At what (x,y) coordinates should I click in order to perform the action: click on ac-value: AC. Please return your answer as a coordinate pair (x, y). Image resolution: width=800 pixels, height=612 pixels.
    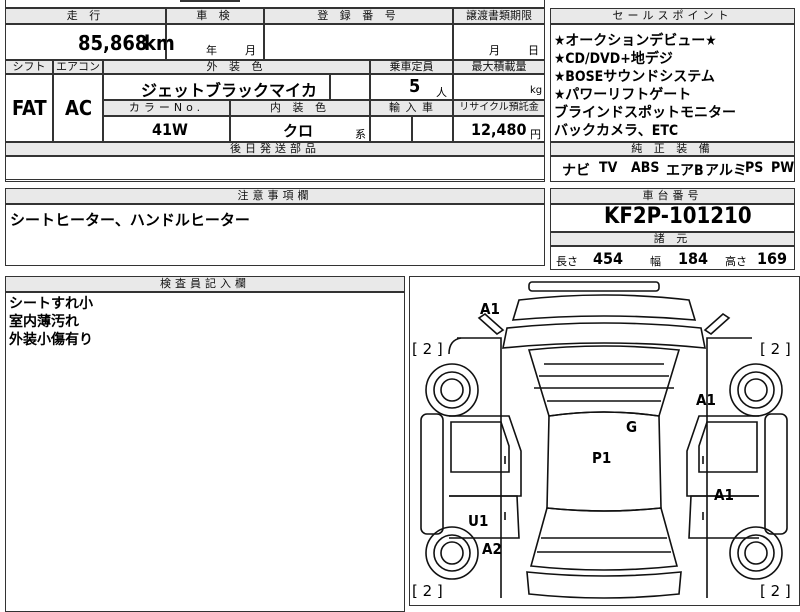
    Looking at the image, I should click on (79, 108).